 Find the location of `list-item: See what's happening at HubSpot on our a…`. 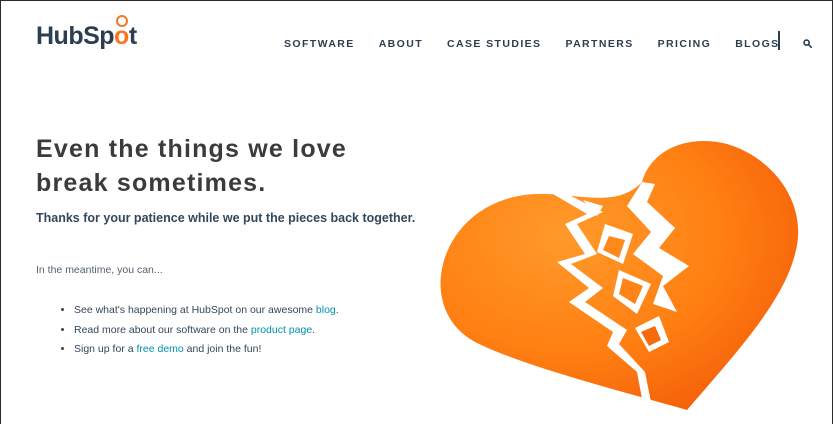

list-item: See what's happening at HubSpot on our a… is located at coordinates (206, 311).